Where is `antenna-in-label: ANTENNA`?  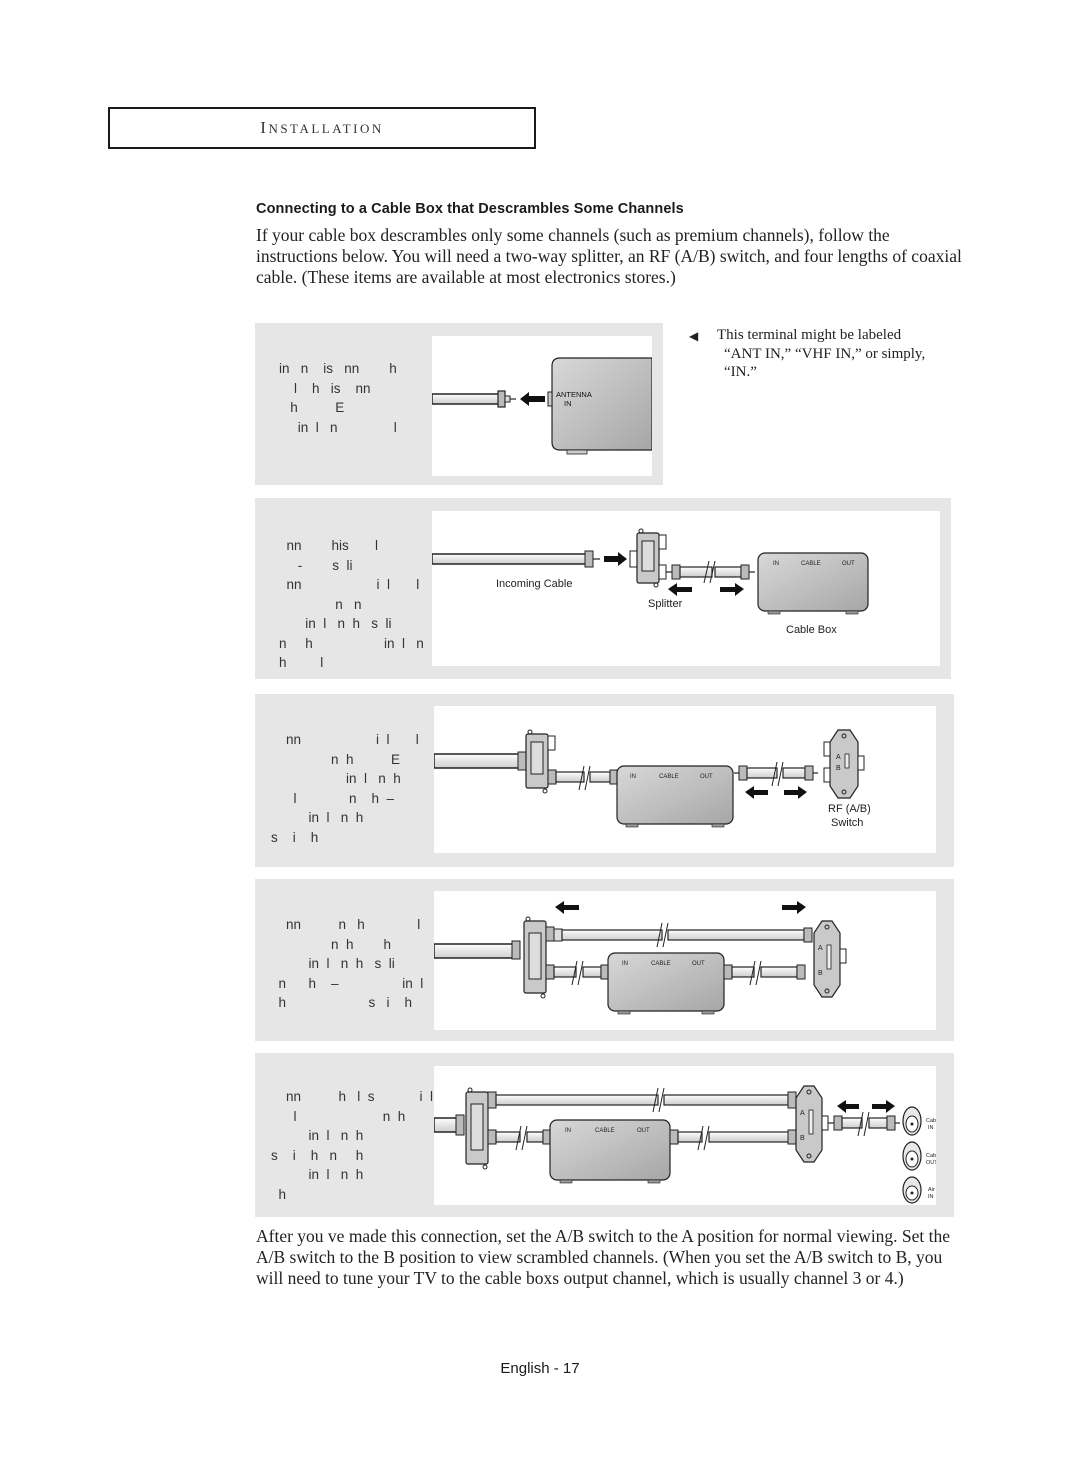 antenna-in-label: ANTENNA is located at coordinates (574, 394).